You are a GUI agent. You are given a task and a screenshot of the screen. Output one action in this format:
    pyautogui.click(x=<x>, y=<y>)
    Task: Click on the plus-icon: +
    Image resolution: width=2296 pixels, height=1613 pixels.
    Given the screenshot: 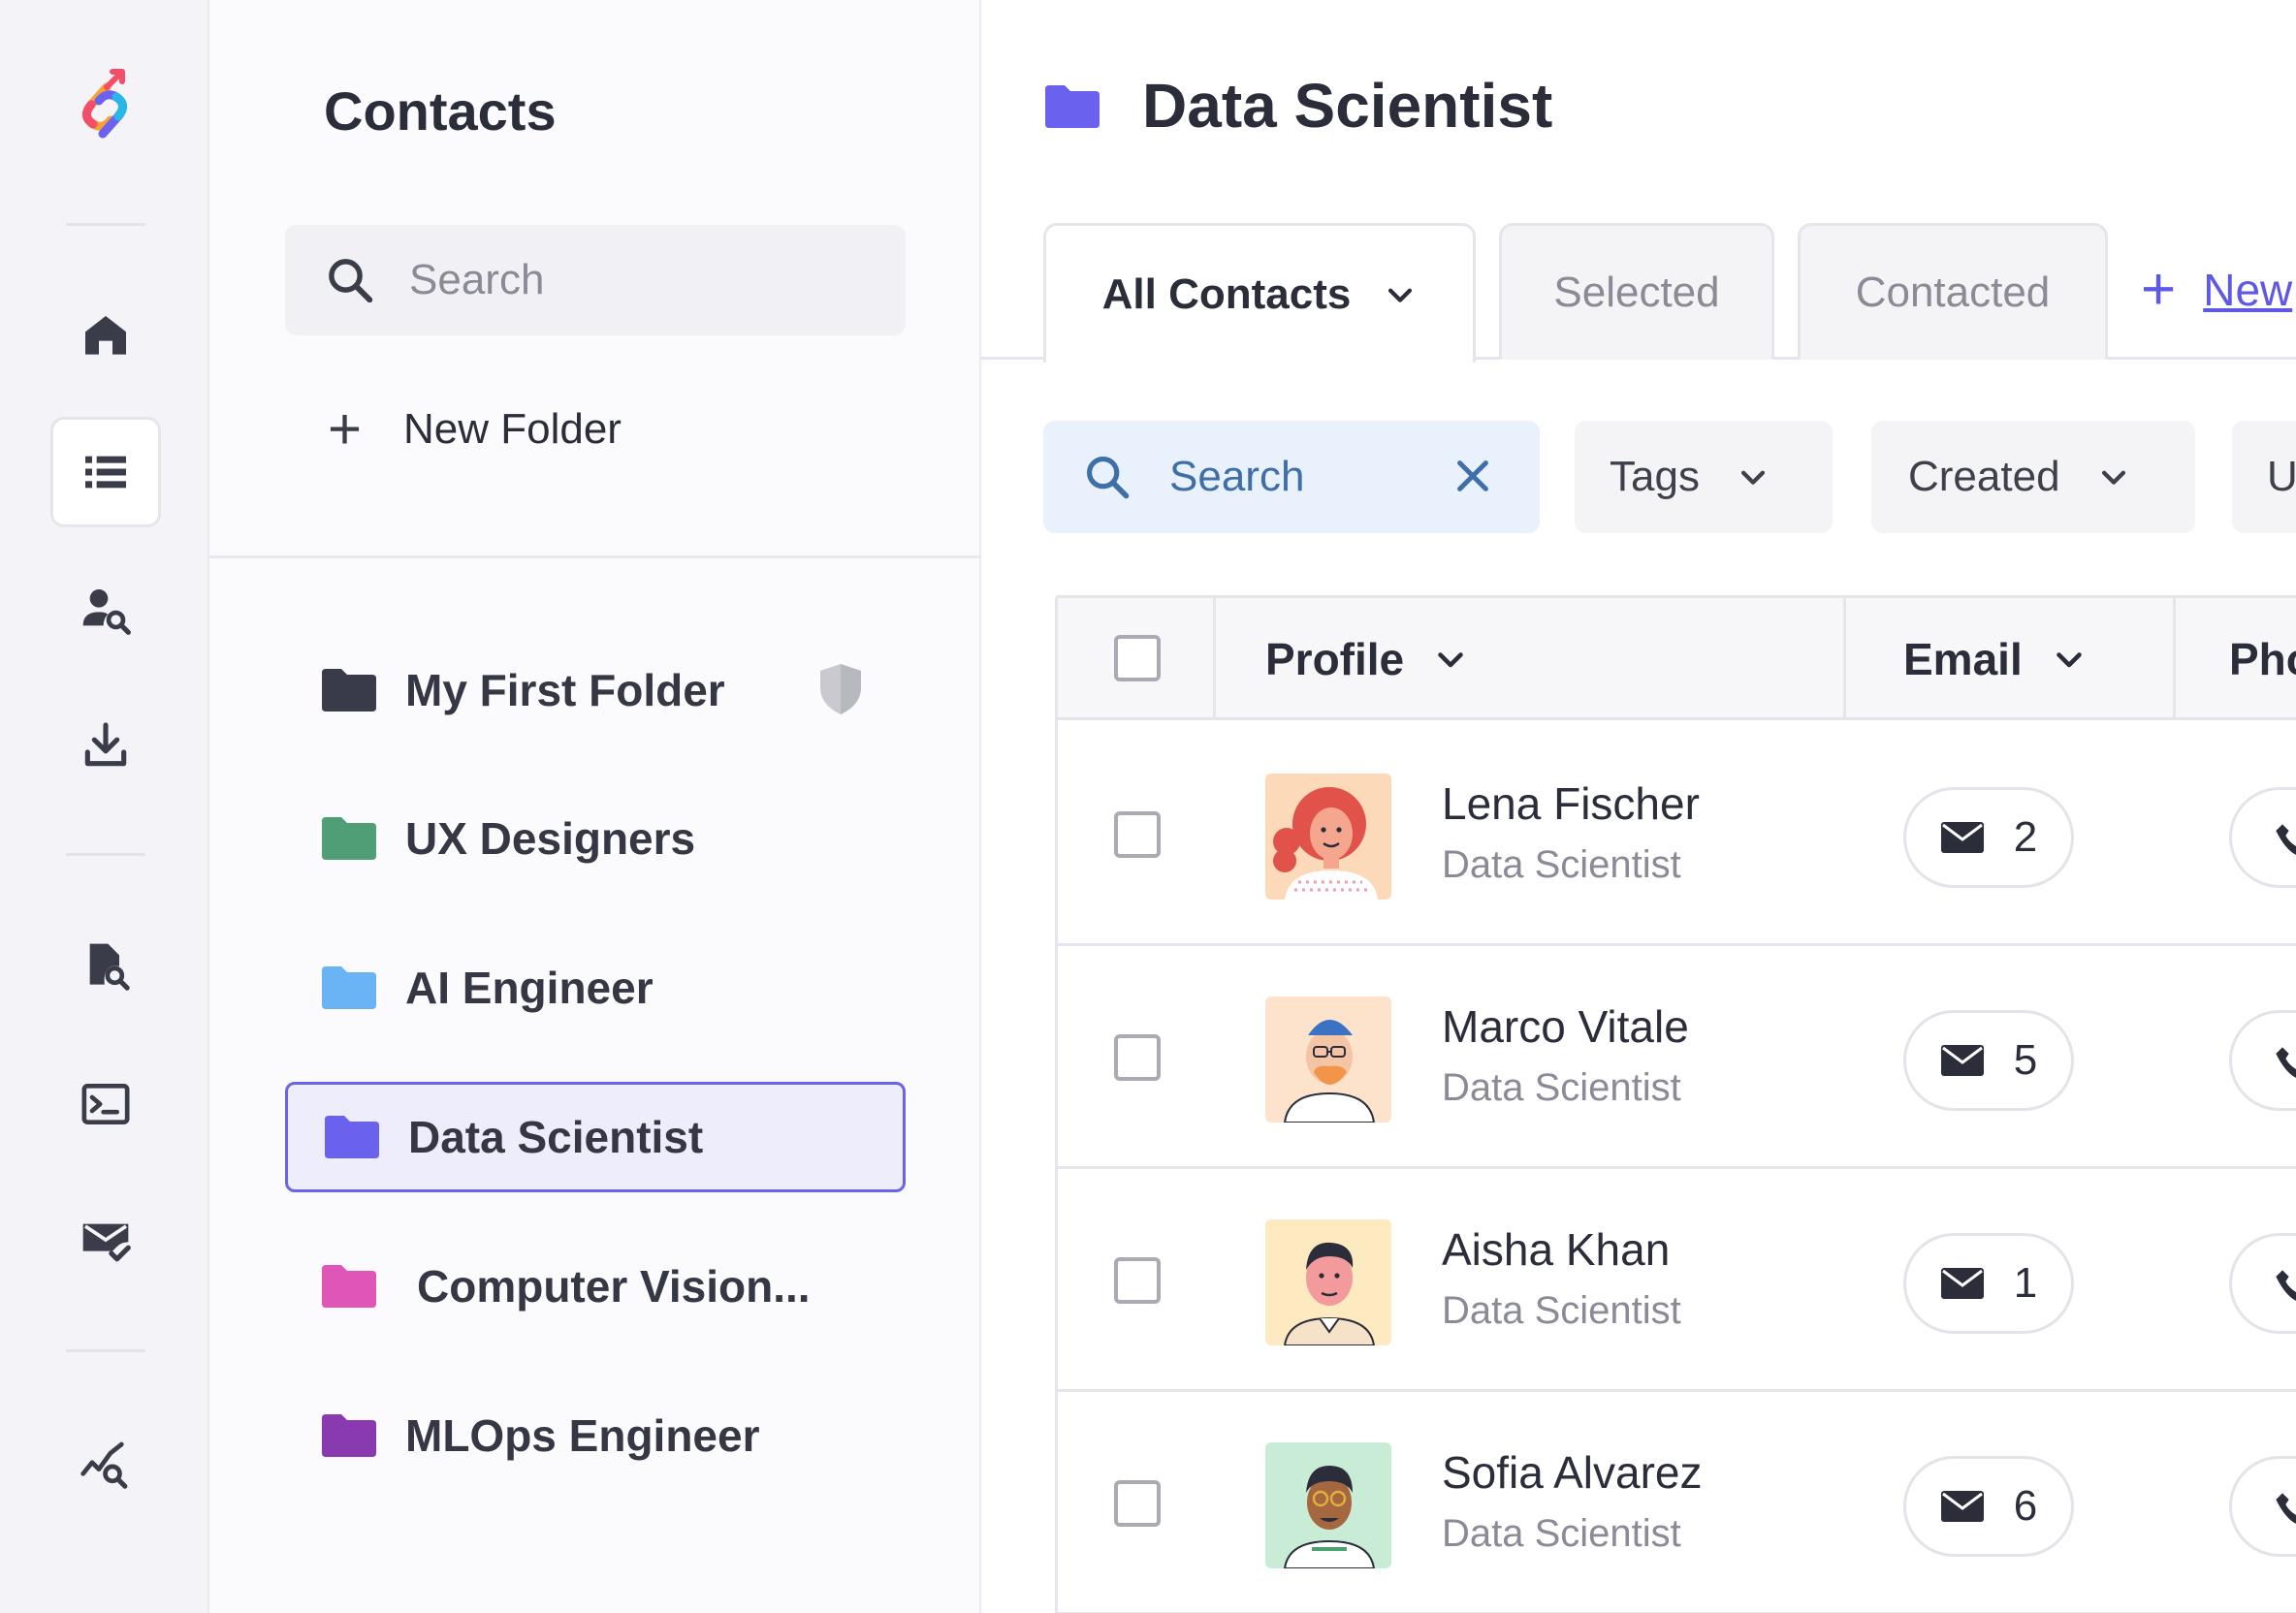 What is the action you would take?
    pyautogui.click(x=2159, y=289)
    